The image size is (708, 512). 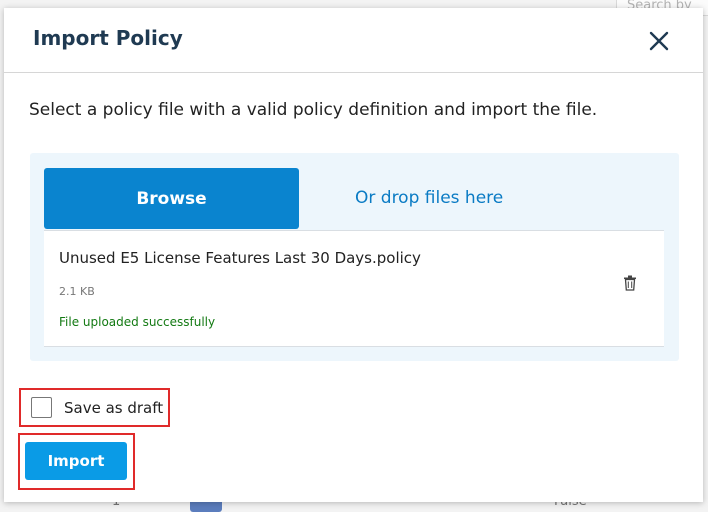 I want to click on import-button-highlight: Import, so click(x=76, y=461).